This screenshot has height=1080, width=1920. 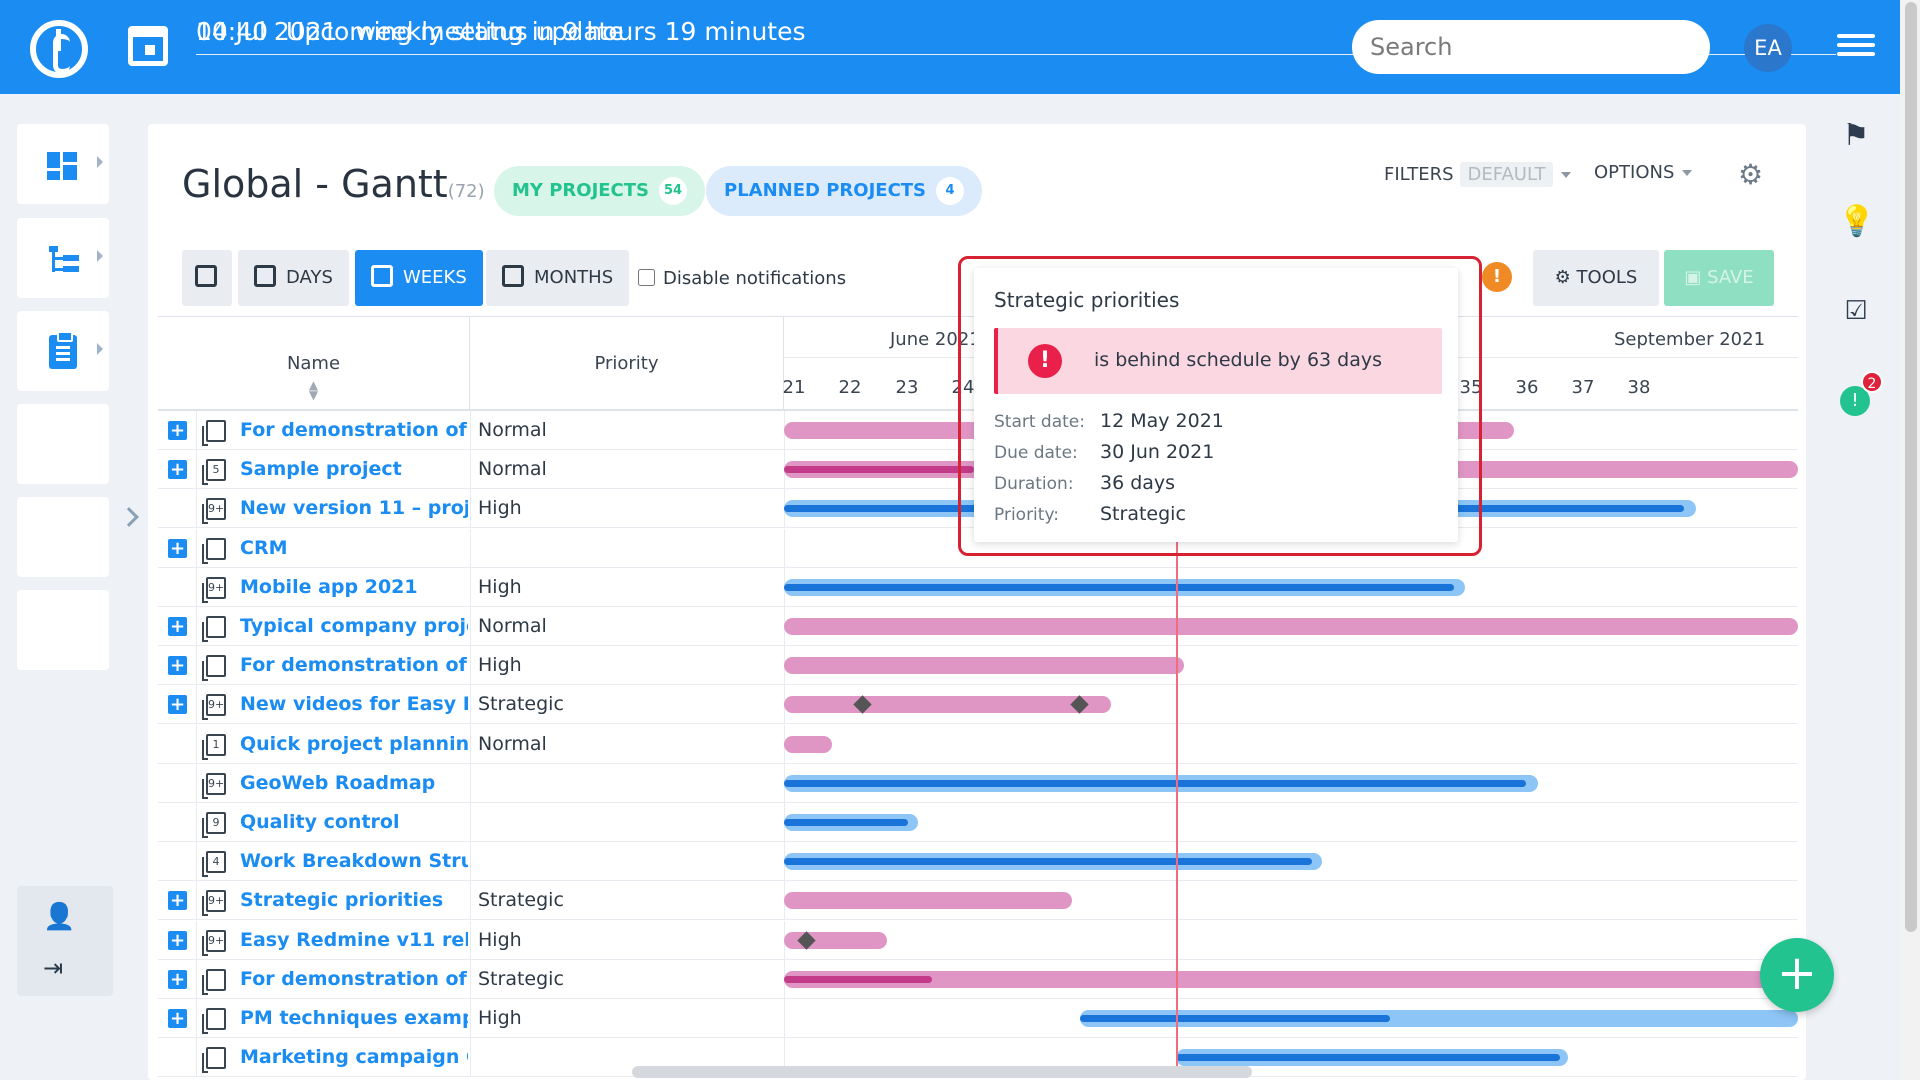 I want to click on name-column-header: Name ▲ ▼, so click(x=314, y=364).